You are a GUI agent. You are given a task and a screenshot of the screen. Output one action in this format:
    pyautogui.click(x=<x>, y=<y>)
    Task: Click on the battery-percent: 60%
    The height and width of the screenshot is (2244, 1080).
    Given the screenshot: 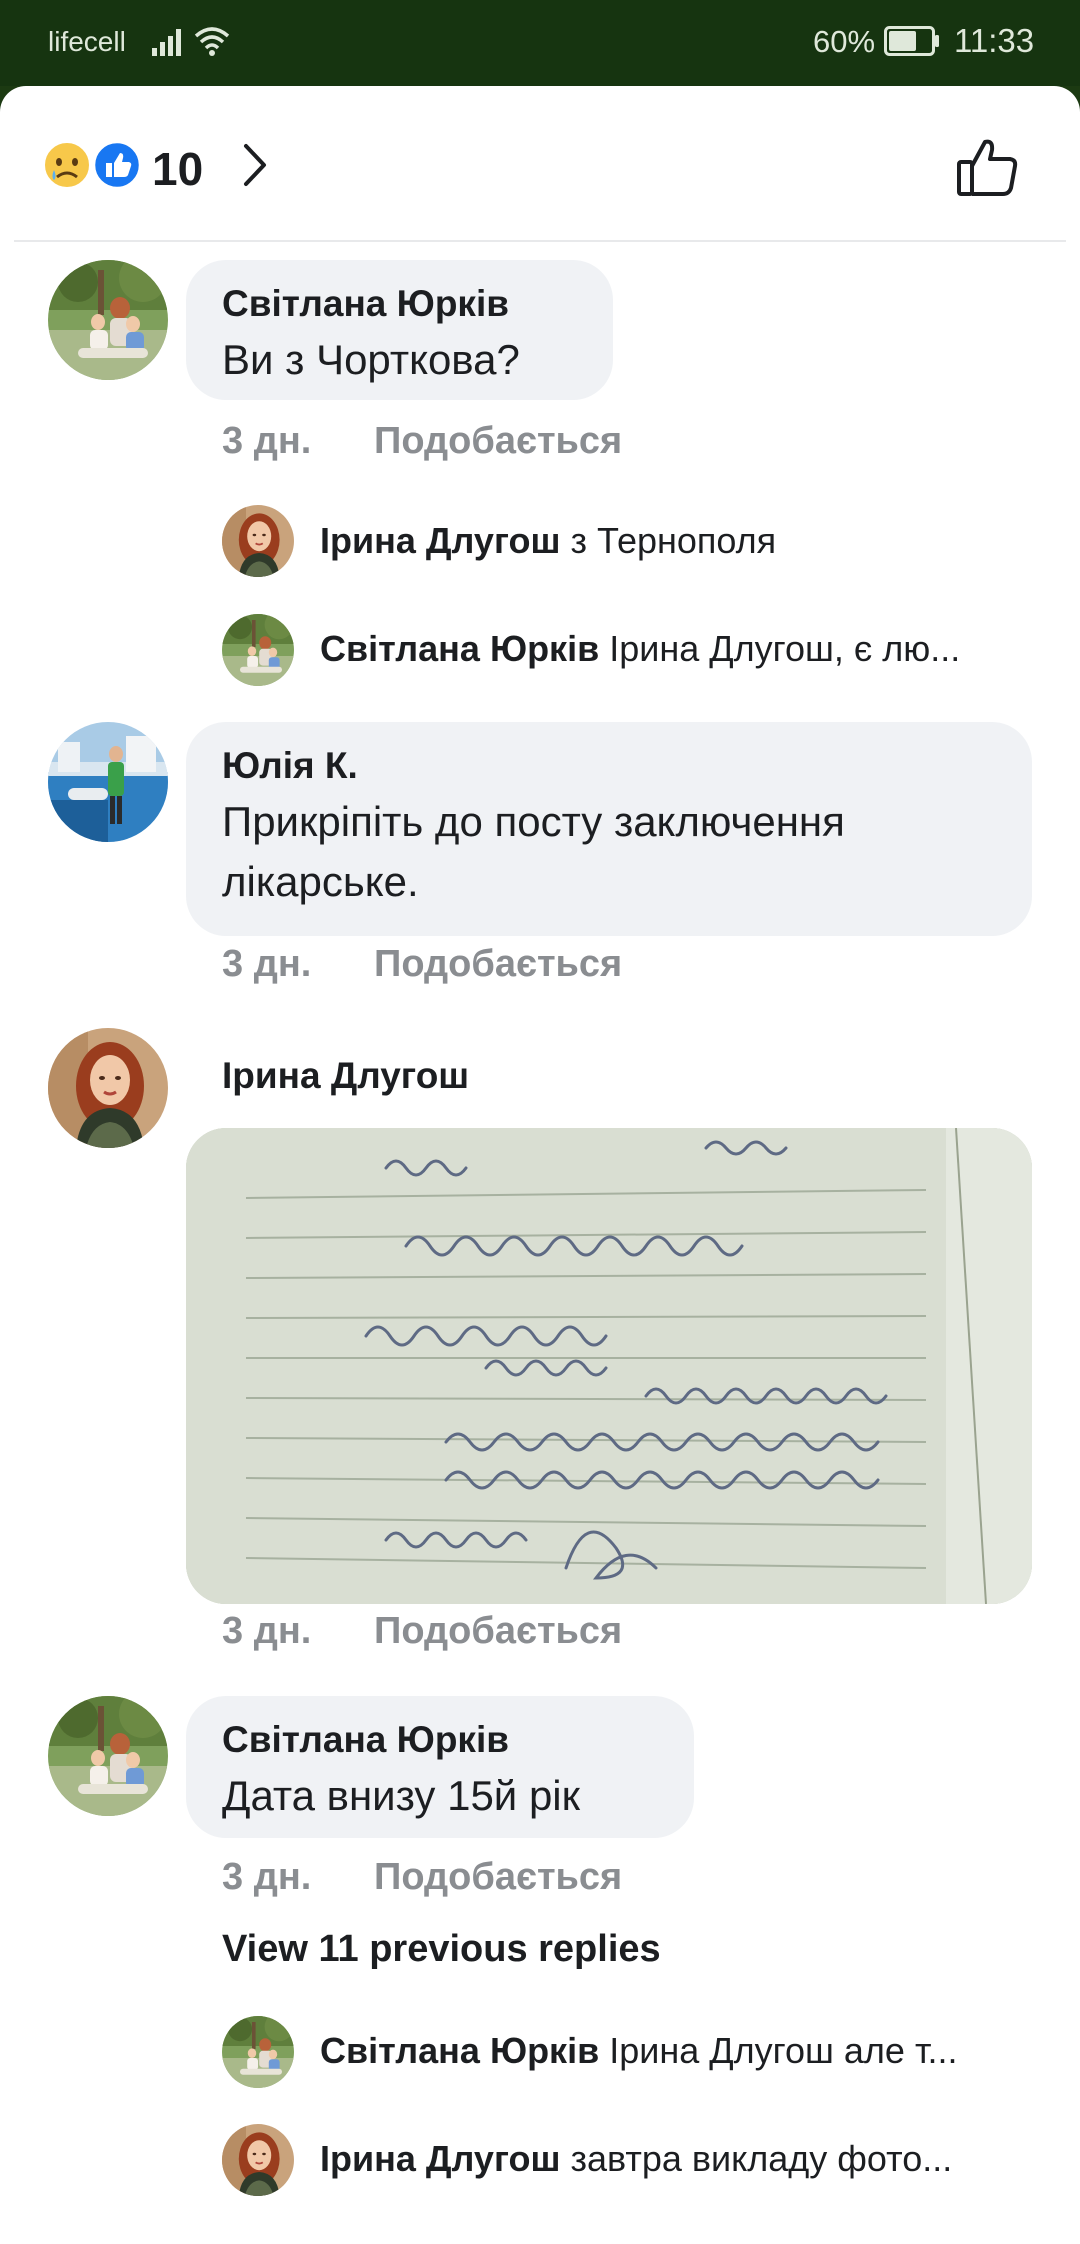 What is the action you would take?
    pyautogui.click(x=844, y=41)
    